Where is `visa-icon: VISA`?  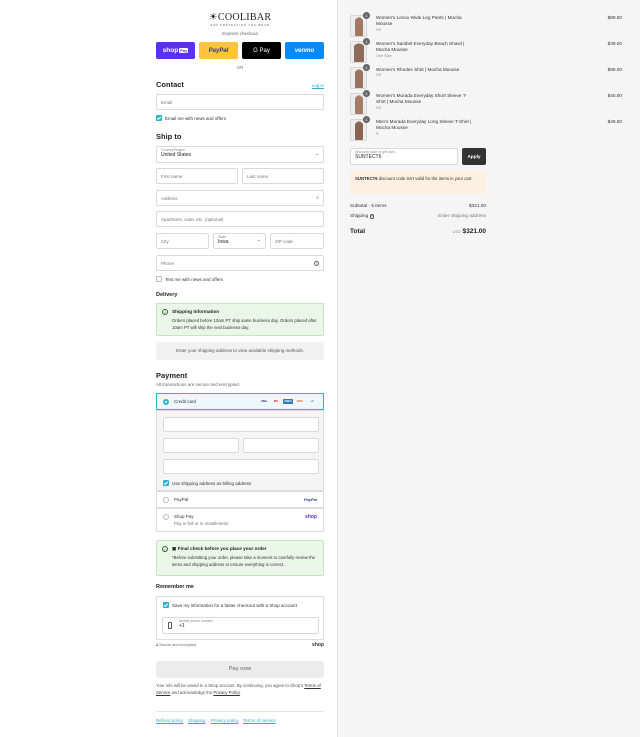
visa-icon: VISA is located at coordinates (264, 401).